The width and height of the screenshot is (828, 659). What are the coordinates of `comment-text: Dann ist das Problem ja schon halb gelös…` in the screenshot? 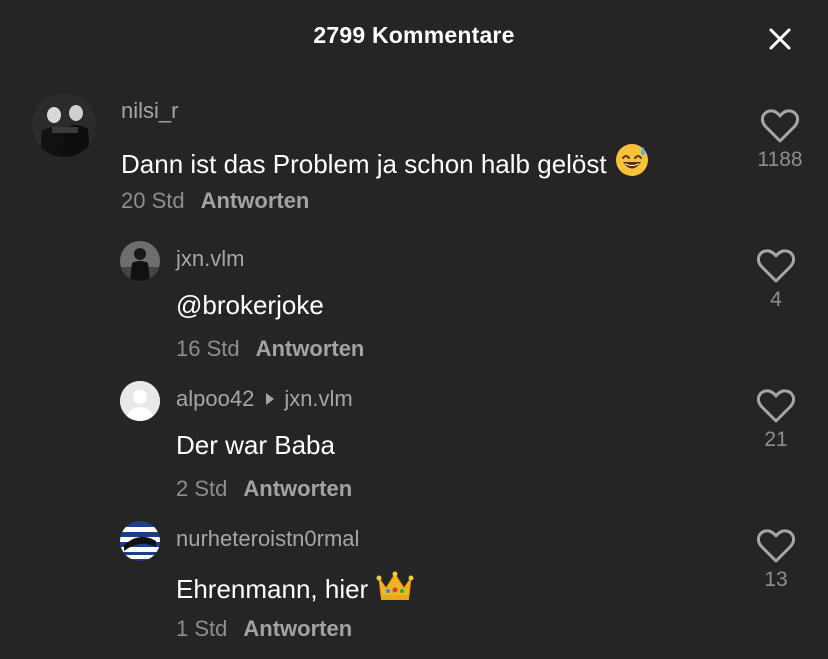 It's located at (385, 163).